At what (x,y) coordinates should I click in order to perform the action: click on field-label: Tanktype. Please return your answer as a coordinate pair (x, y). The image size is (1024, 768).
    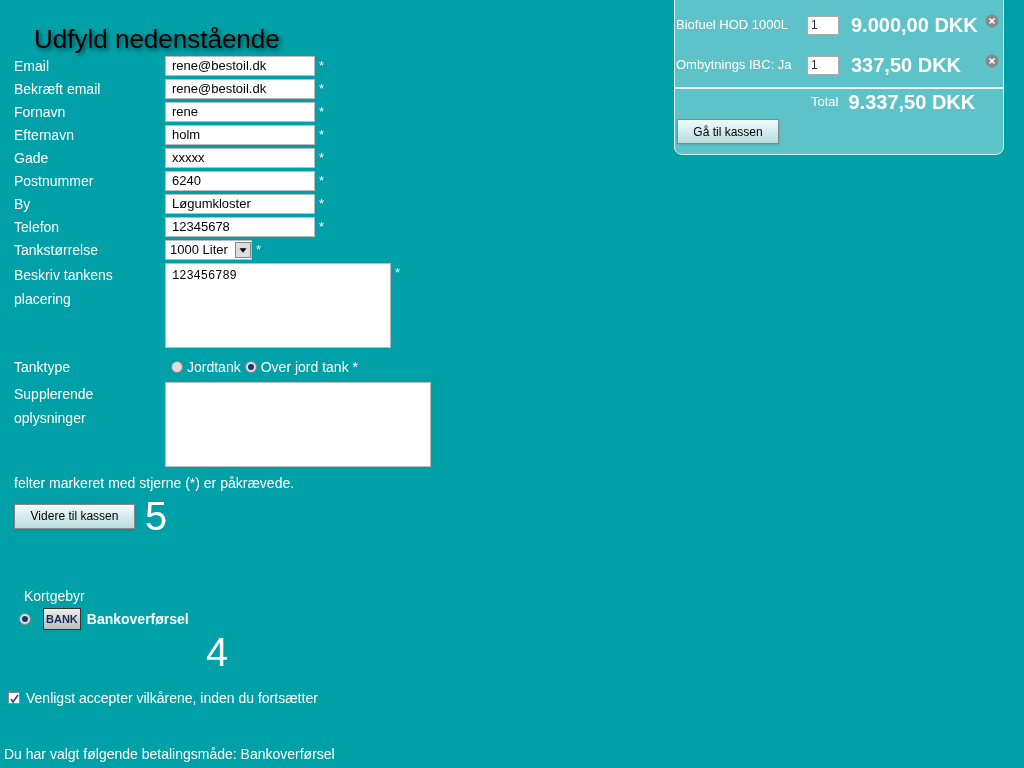
    Looking at the image, I should click on (43, 367).